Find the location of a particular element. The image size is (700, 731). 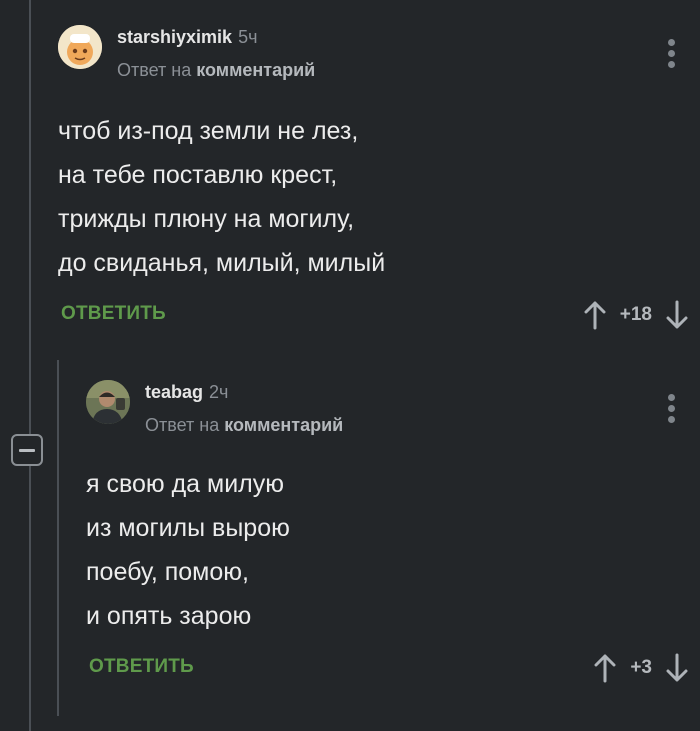

comment-header: starshiyximik 5ч Ответ на комментарий is located at coordinates (373, 53).